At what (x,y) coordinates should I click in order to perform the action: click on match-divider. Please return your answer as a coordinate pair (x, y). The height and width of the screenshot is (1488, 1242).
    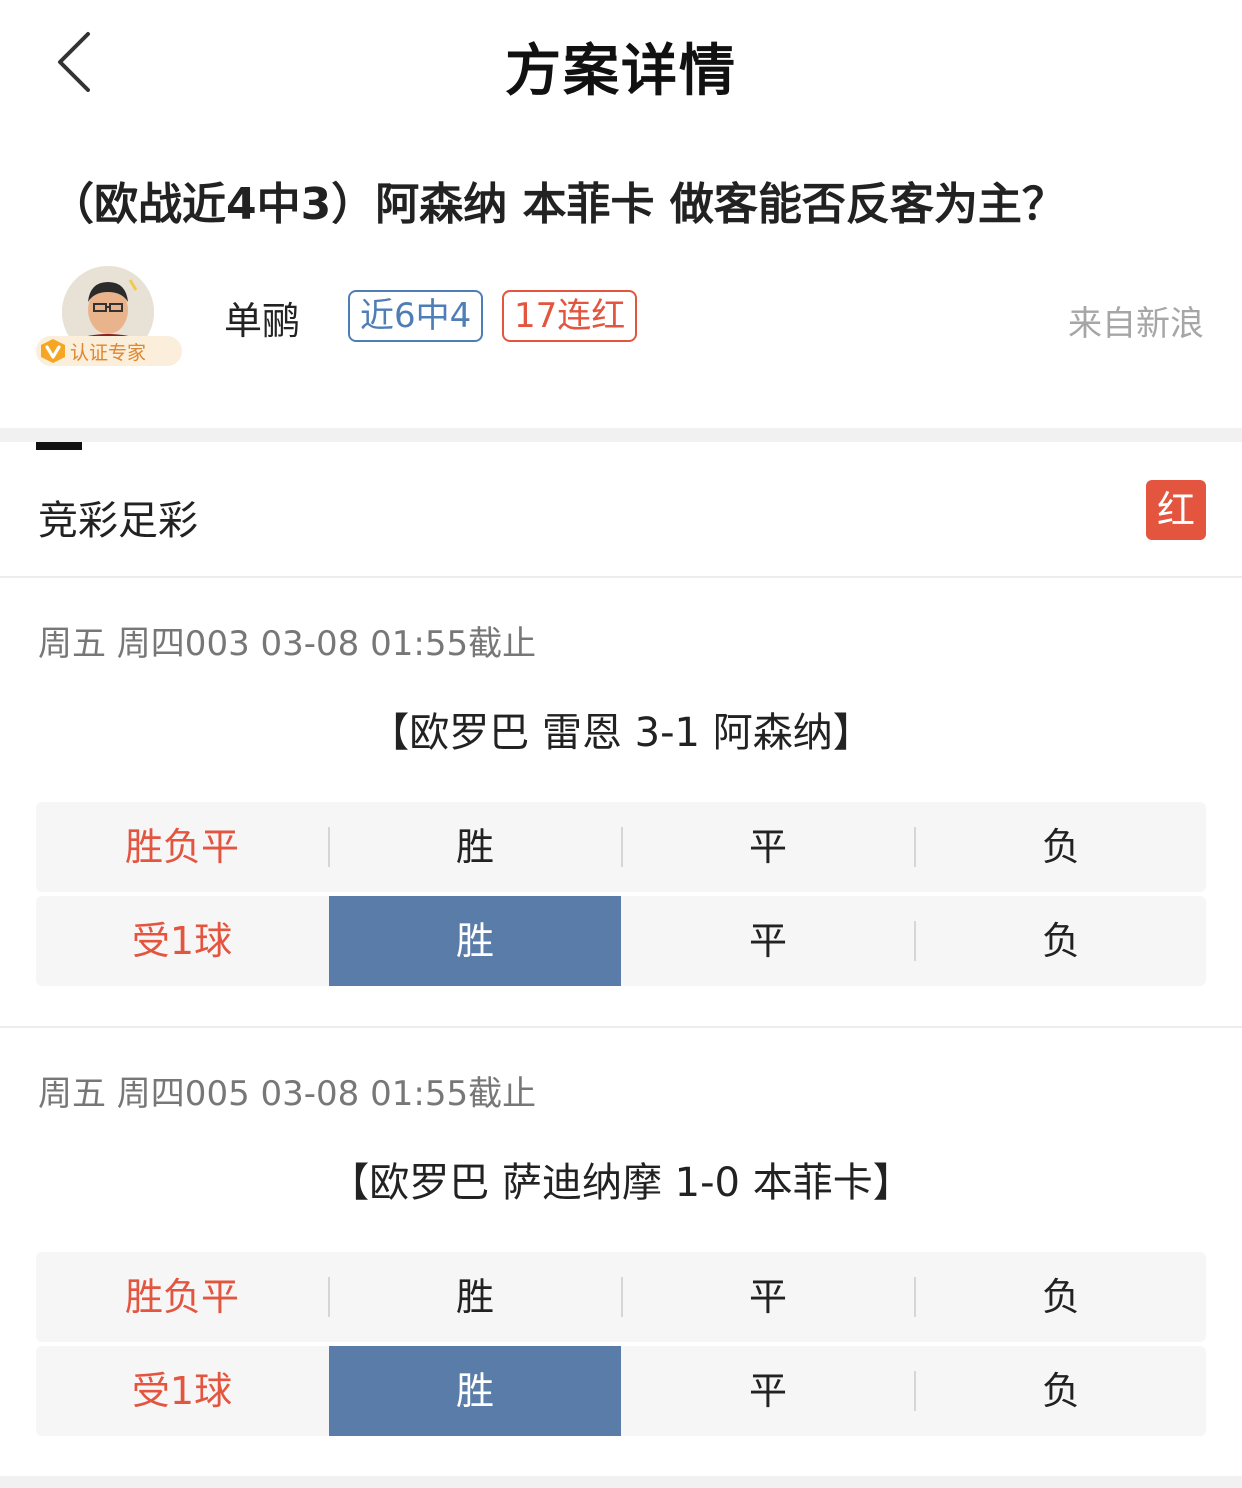
    Looking at the image, I should click on (621, 1027).